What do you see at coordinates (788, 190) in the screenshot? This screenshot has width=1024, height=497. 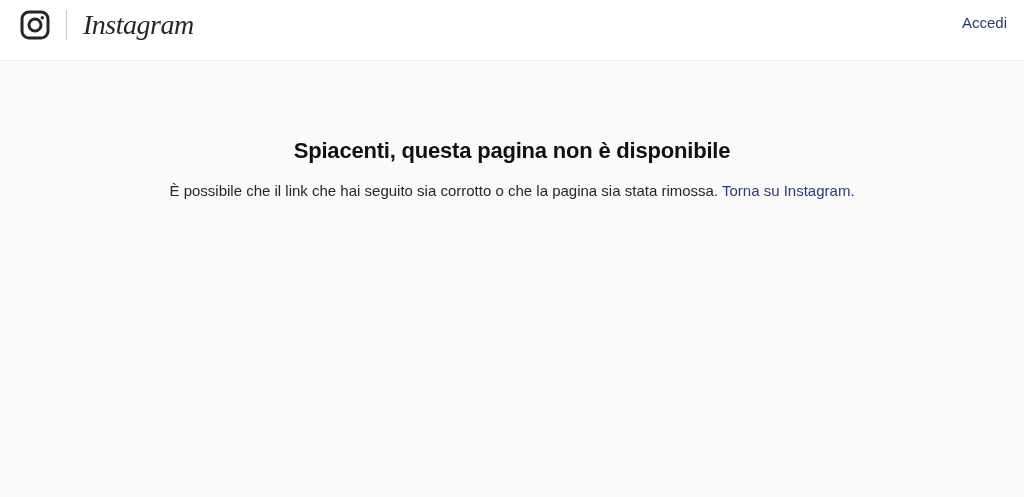 I see `back-link: Torna su Instagram.` at bounding box center [788, 190].